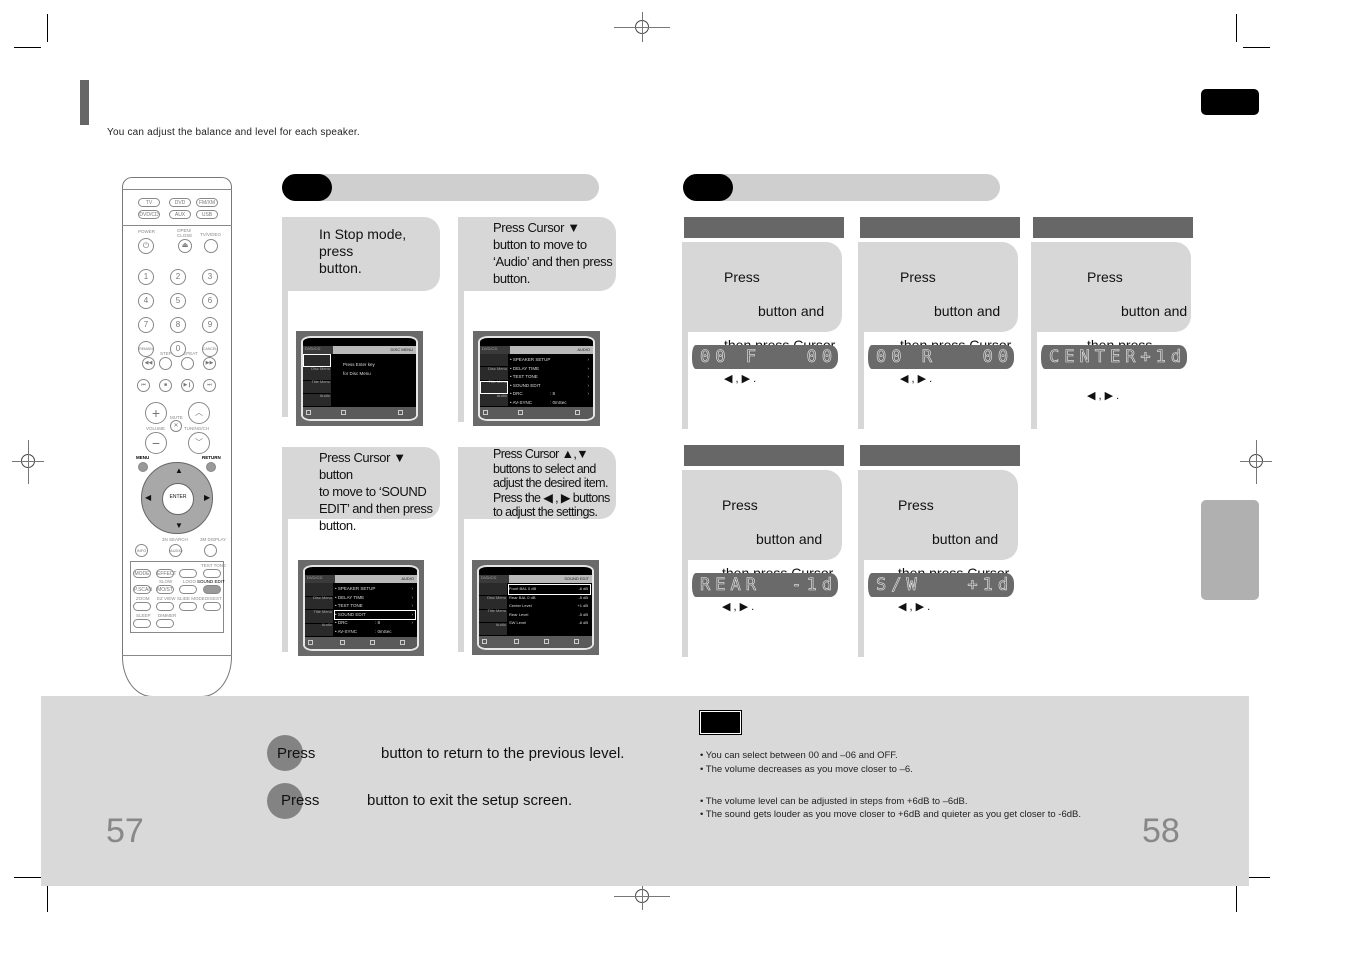 This screenshot has width=1350, height=954. What do you see at coordinates (196, 428) in the screenshot?
I see `remote-tuning-label: TUNING/CH` at bounding box center [196, 428].